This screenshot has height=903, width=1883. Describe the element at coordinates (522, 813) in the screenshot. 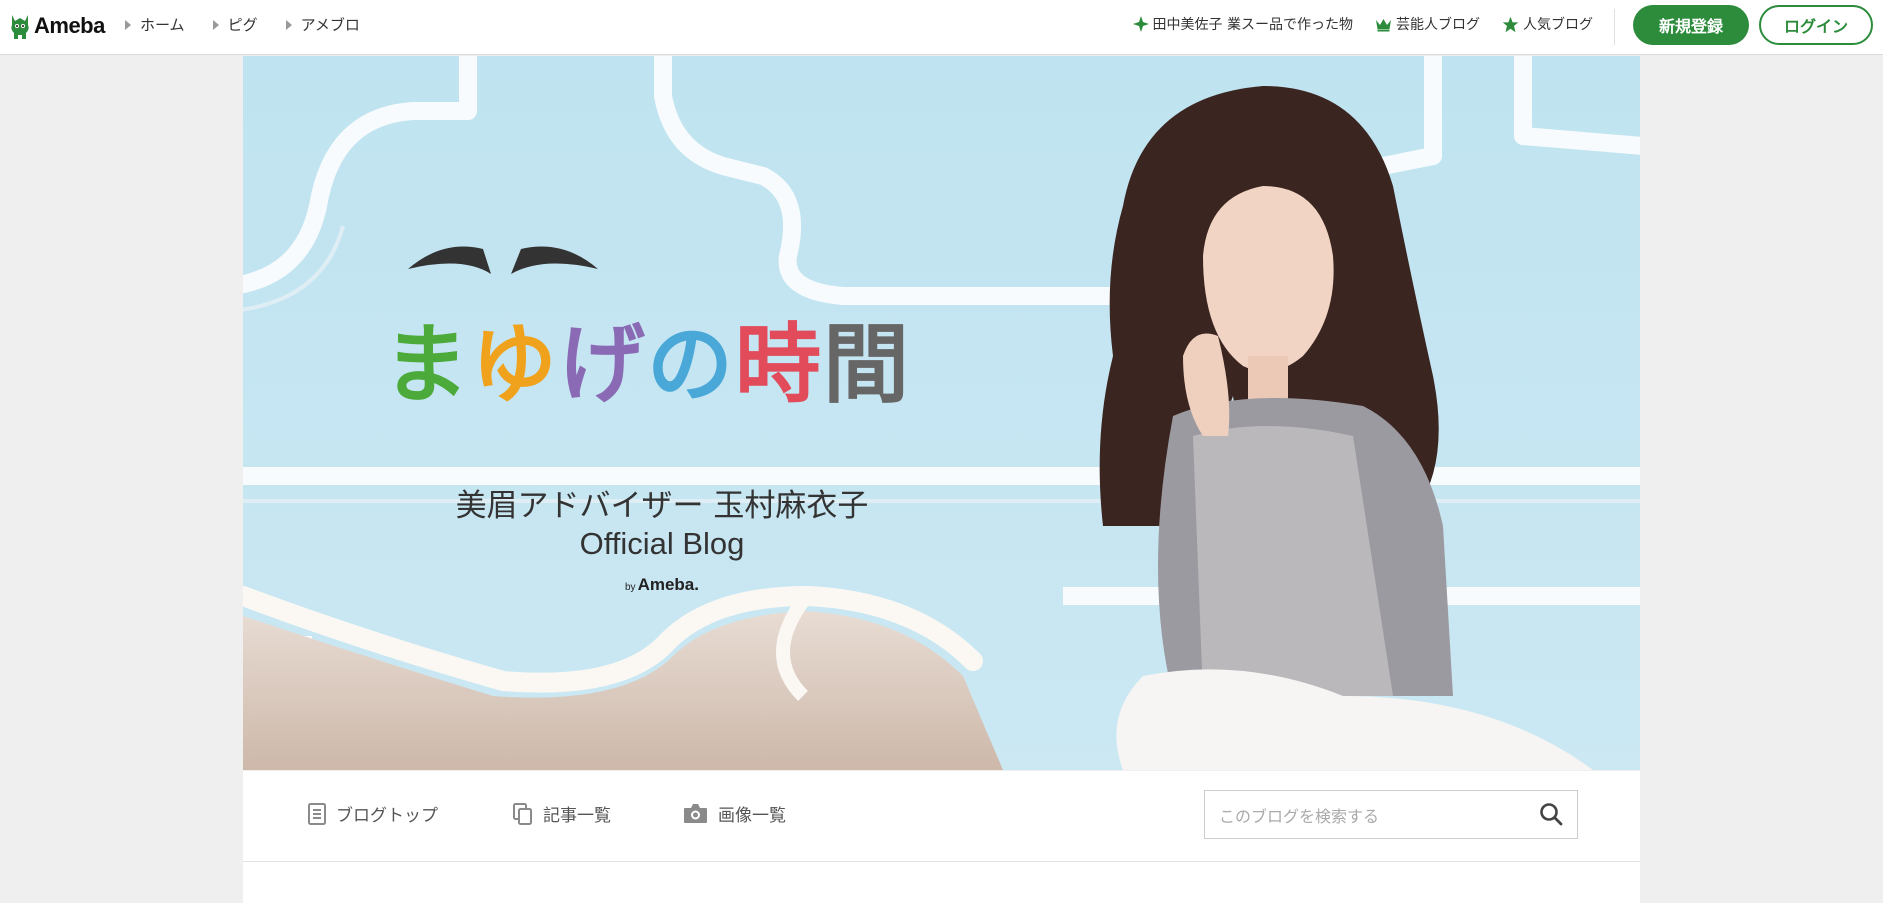

I see `copy-icon` at that location.